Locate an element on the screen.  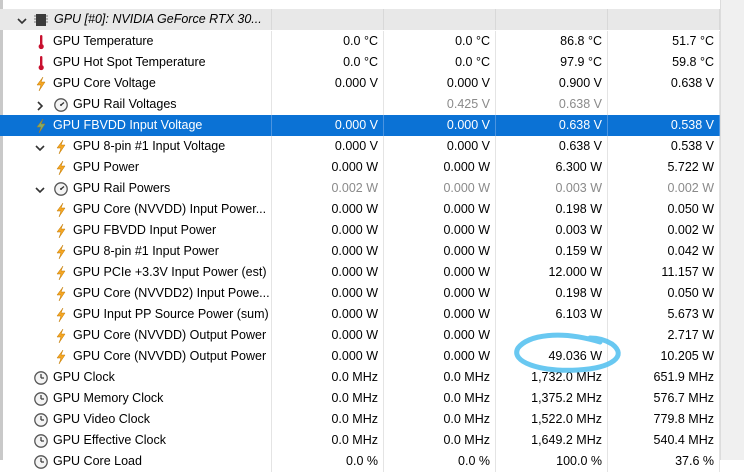
value-maximum: 1,649.2 MHz is located at coordinates (552, 440).